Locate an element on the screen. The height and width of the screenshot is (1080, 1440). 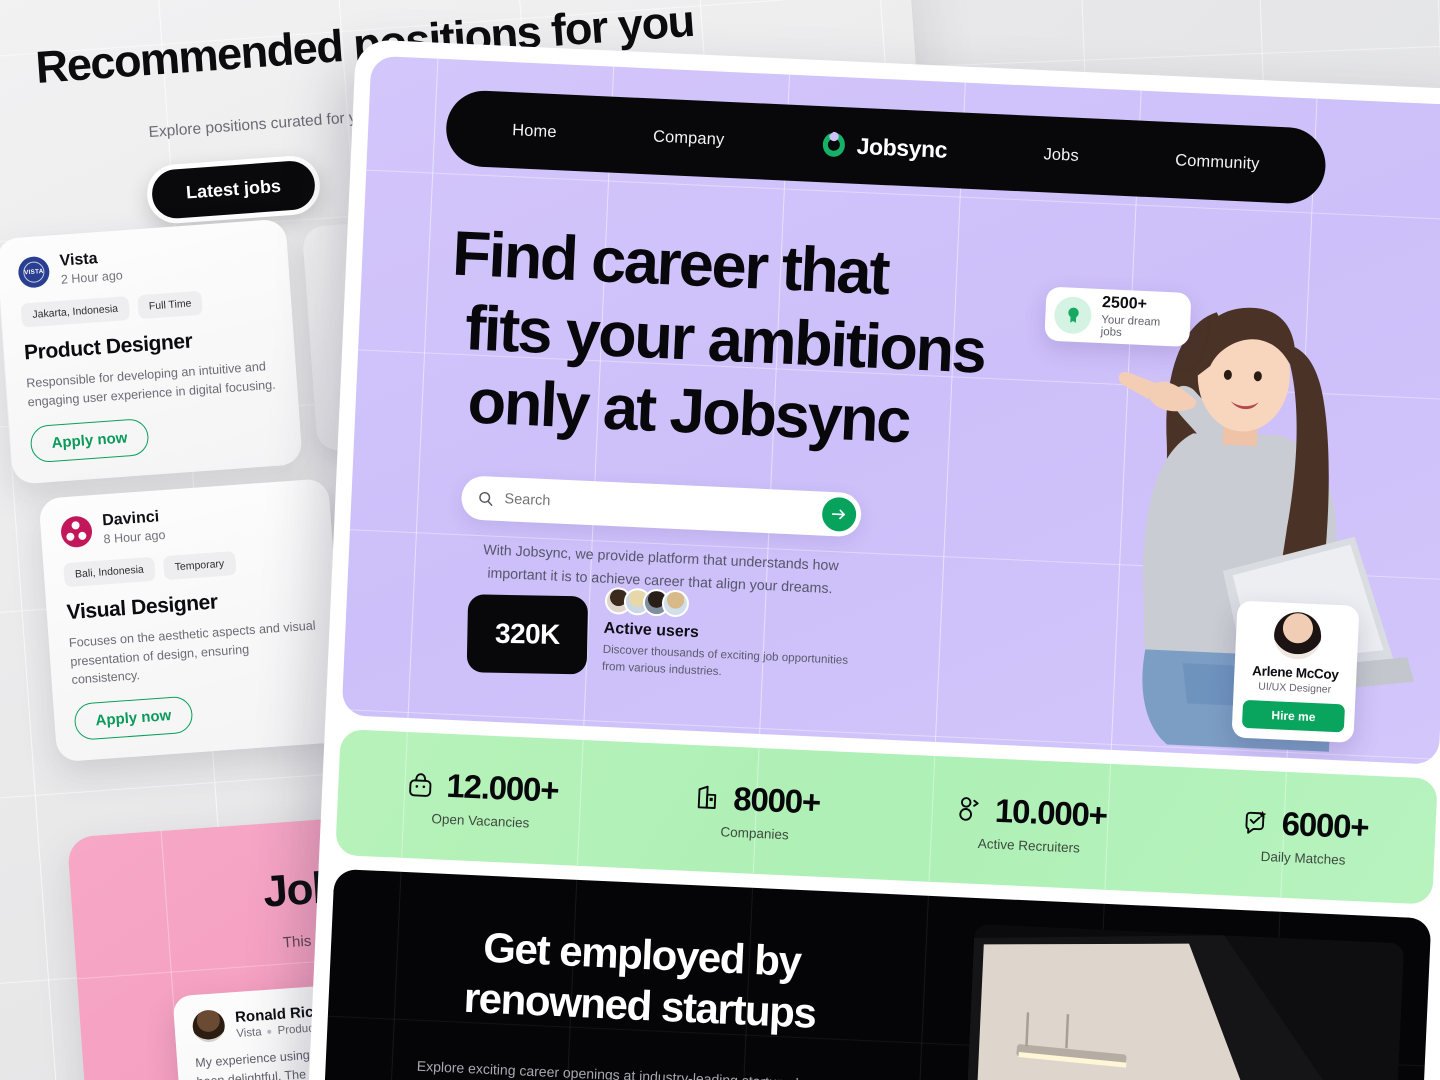
job-tags: Jakarta, Indonesia Full Time is located at coordinates (146, 307).